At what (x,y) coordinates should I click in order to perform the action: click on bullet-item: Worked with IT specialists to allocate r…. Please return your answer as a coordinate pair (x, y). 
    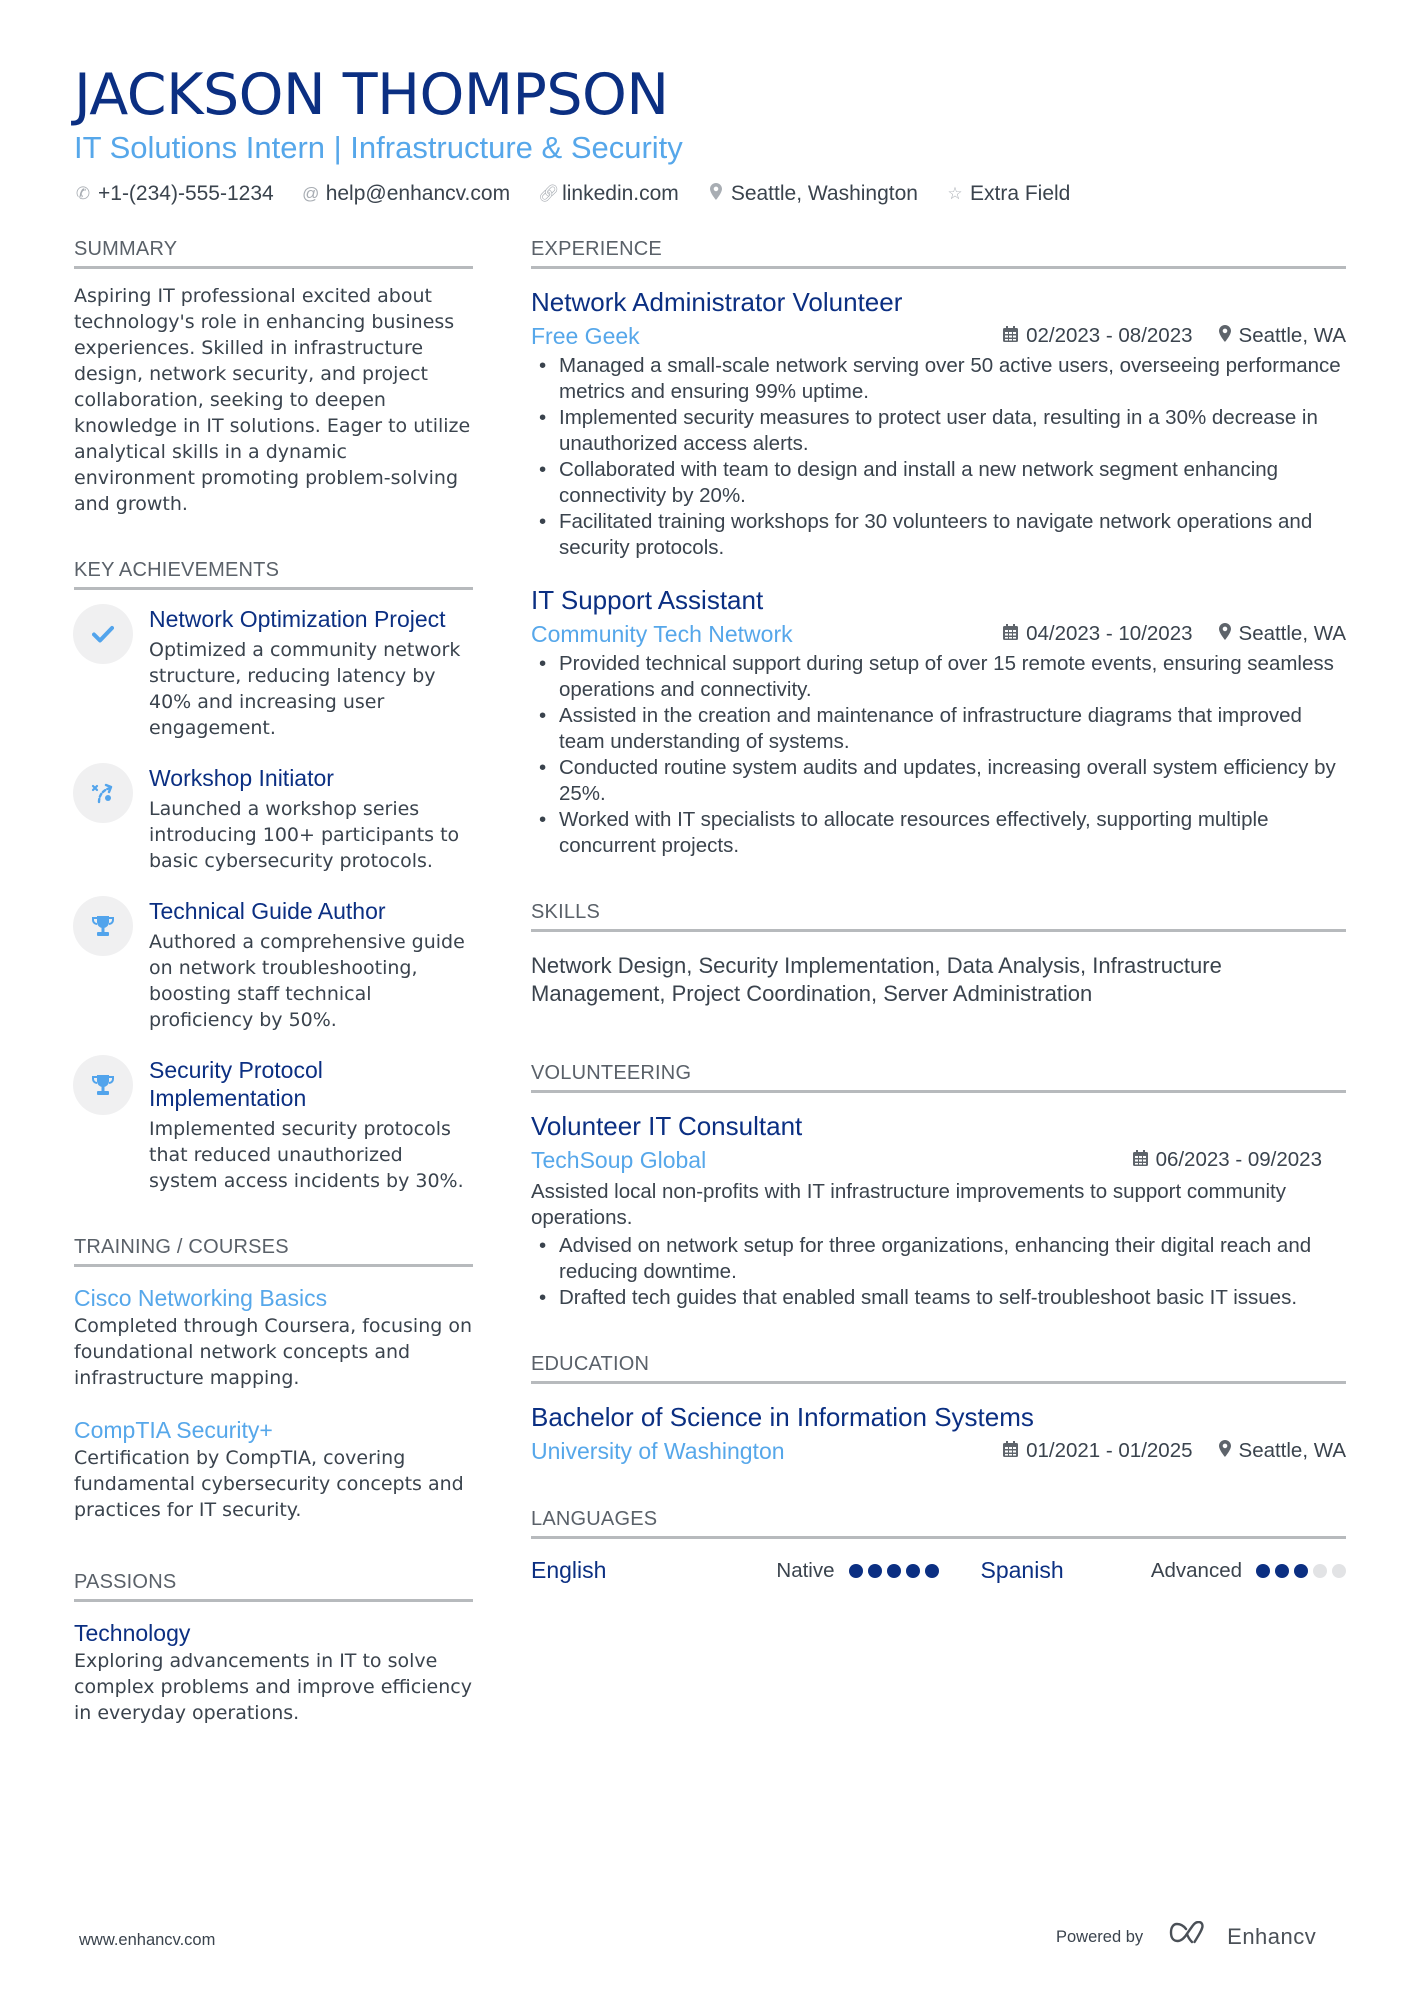
    Looking at the image, I should click on (938, 833).